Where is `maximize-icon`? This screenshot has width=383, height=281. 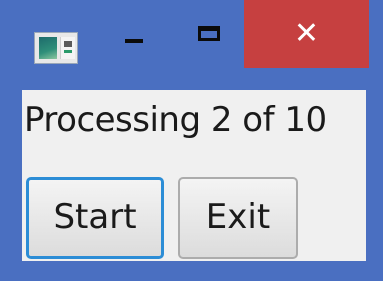
maximize-icon is located at coordinates (209, 33).